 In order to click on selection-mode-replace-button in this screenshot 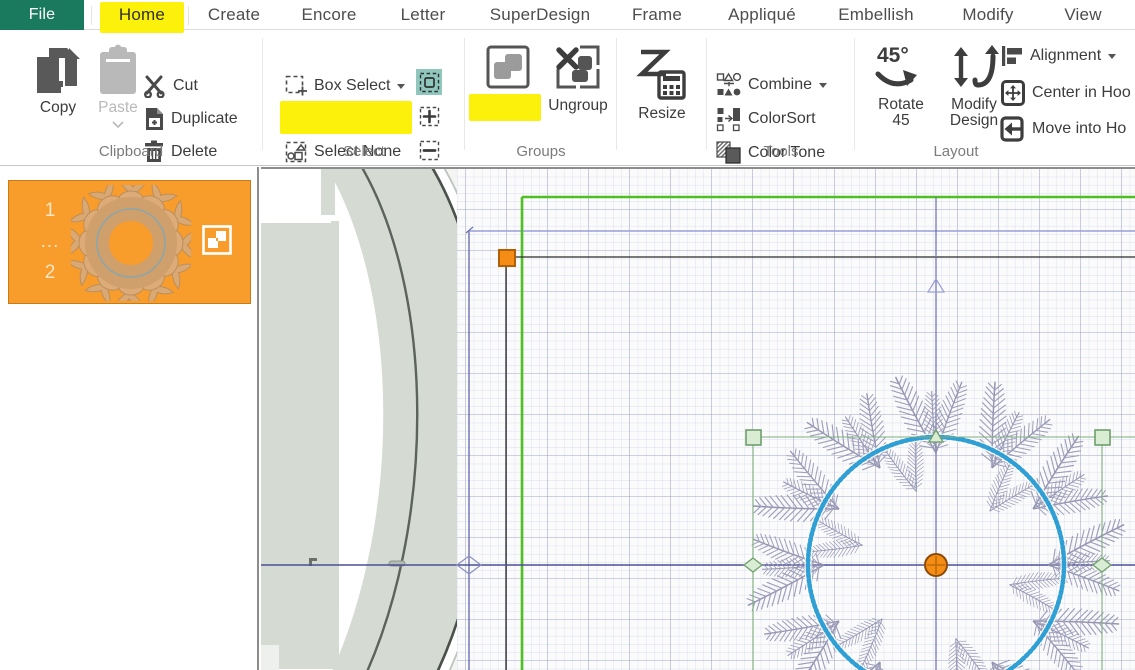, I will do `click(429, 82)`.